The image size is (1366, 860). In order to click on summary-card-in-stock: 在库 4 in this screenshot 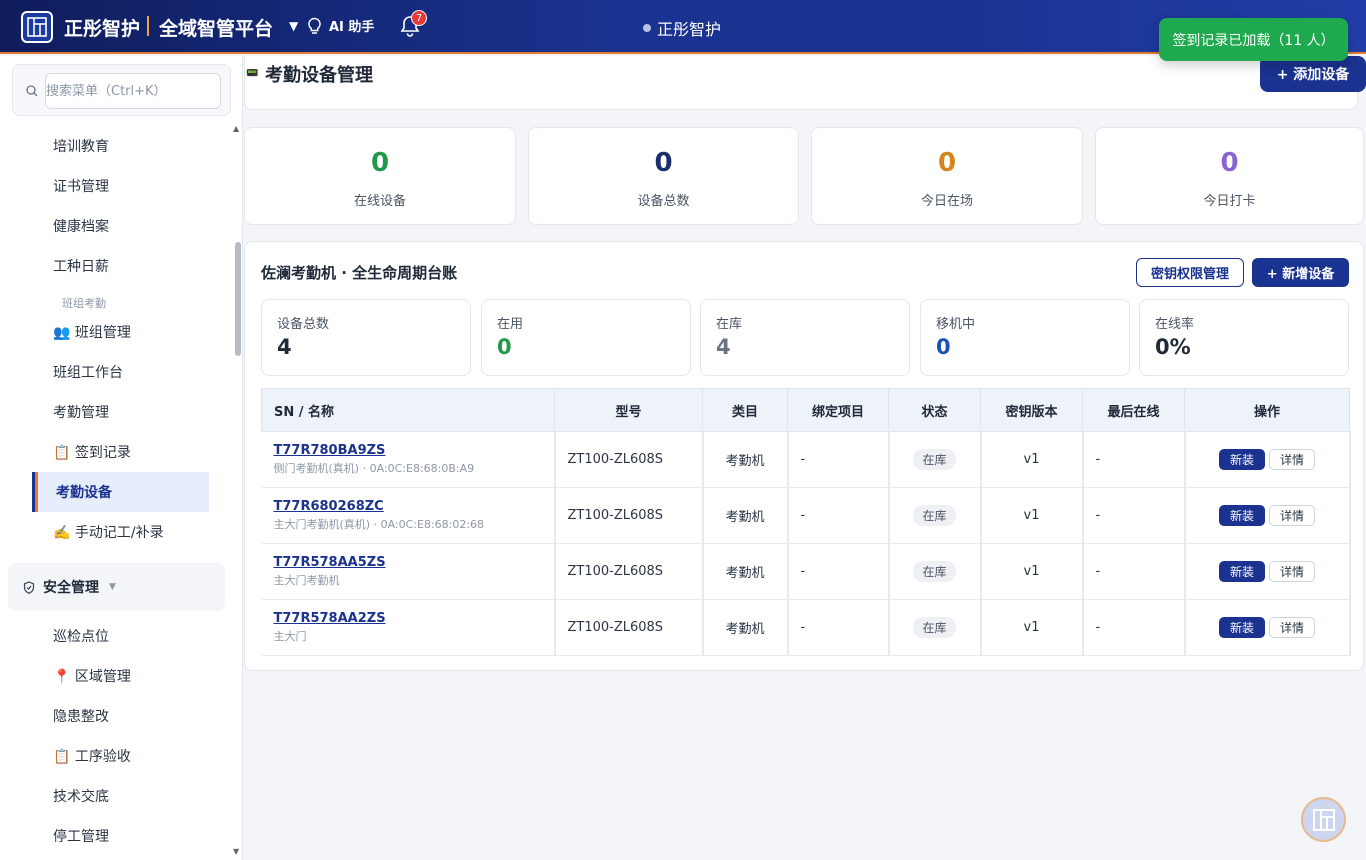, I will do `click(805, 337)`.